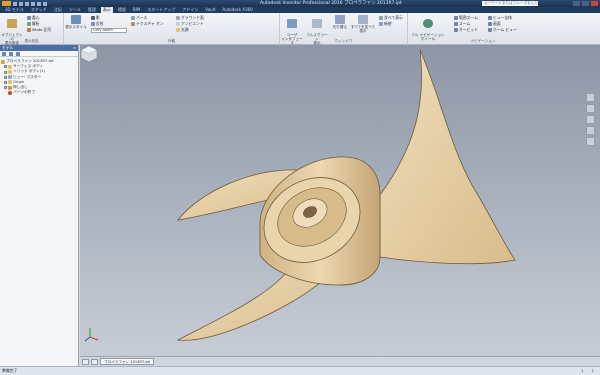 Image resolution: width=600 pixels, height=375 pixels. I want to click on minimize-button, so click(576, 3).